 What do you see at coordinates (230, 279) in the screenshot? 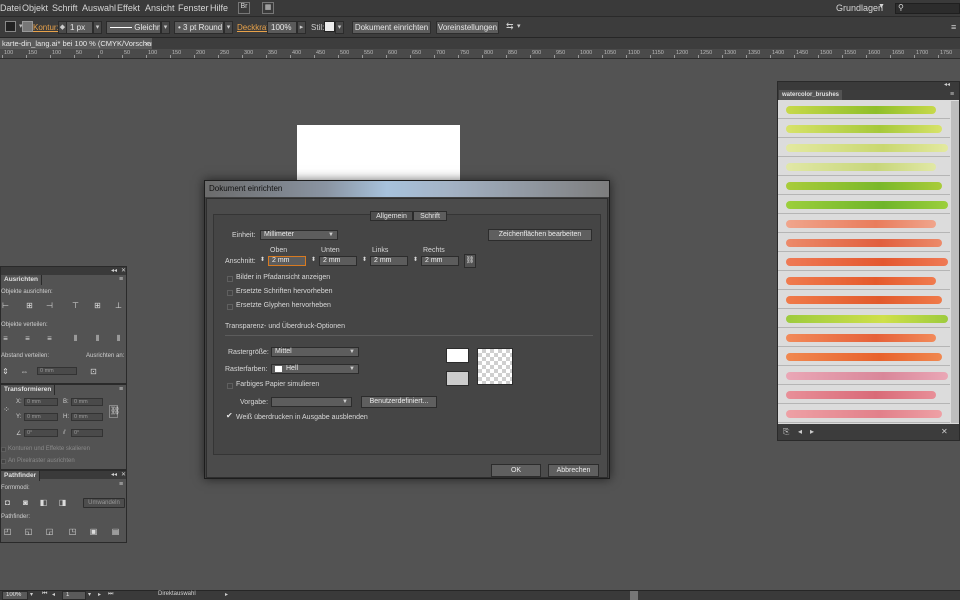
I see `show-images-checkbox` at bounding box center [230, 279].